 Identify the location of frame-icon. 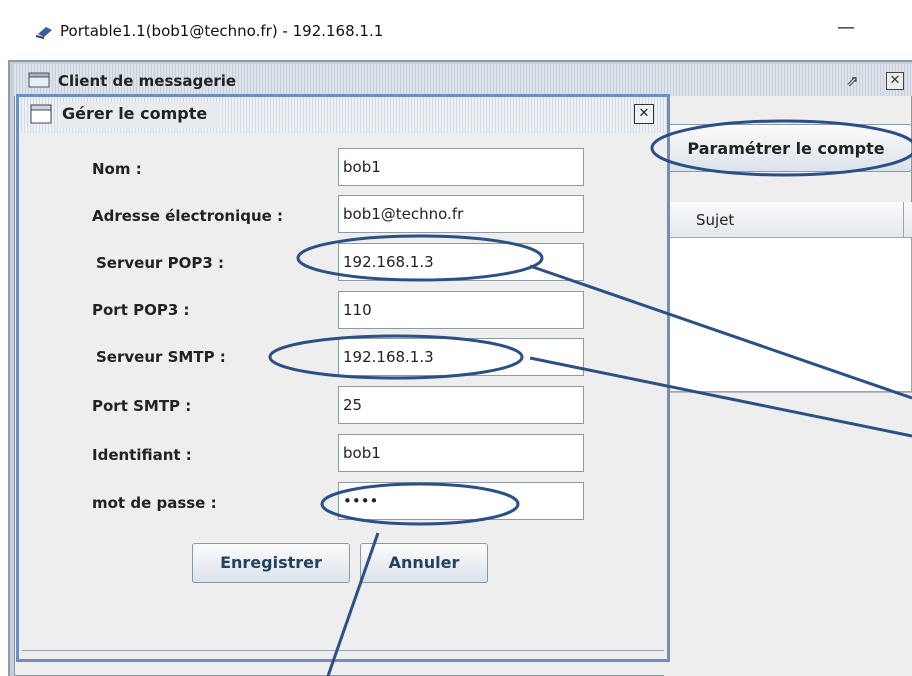
(39, 80).